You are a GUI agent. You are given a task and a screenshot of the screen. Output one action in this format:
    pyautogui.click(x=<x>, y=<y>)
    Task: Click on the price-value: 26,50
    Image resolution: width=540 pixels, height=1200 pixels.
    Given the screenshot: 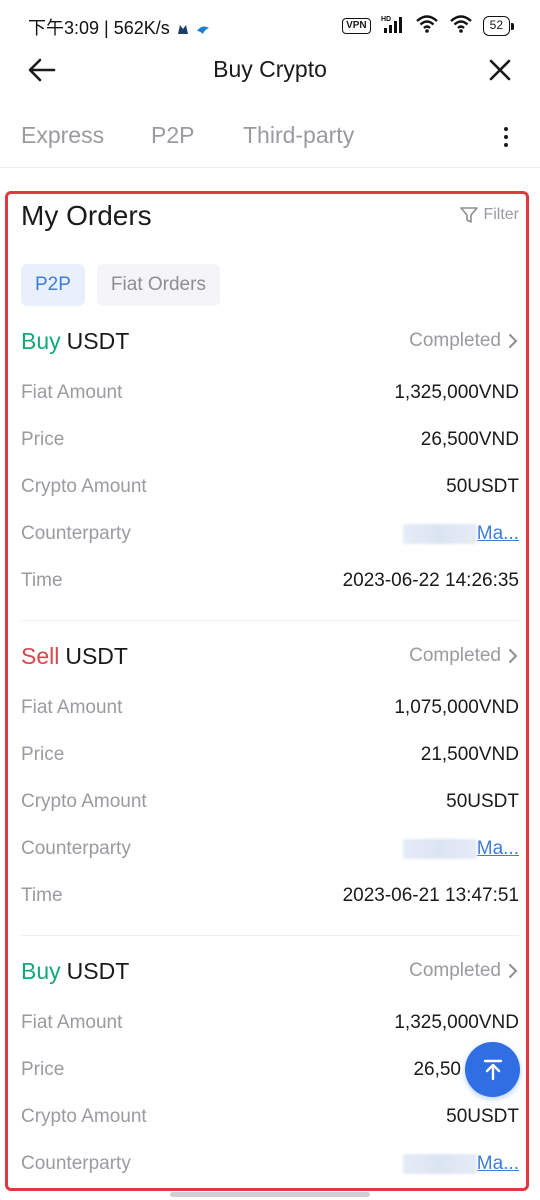 What is the action you would take?
    pyautogui.click(x=437, y=1069)
    